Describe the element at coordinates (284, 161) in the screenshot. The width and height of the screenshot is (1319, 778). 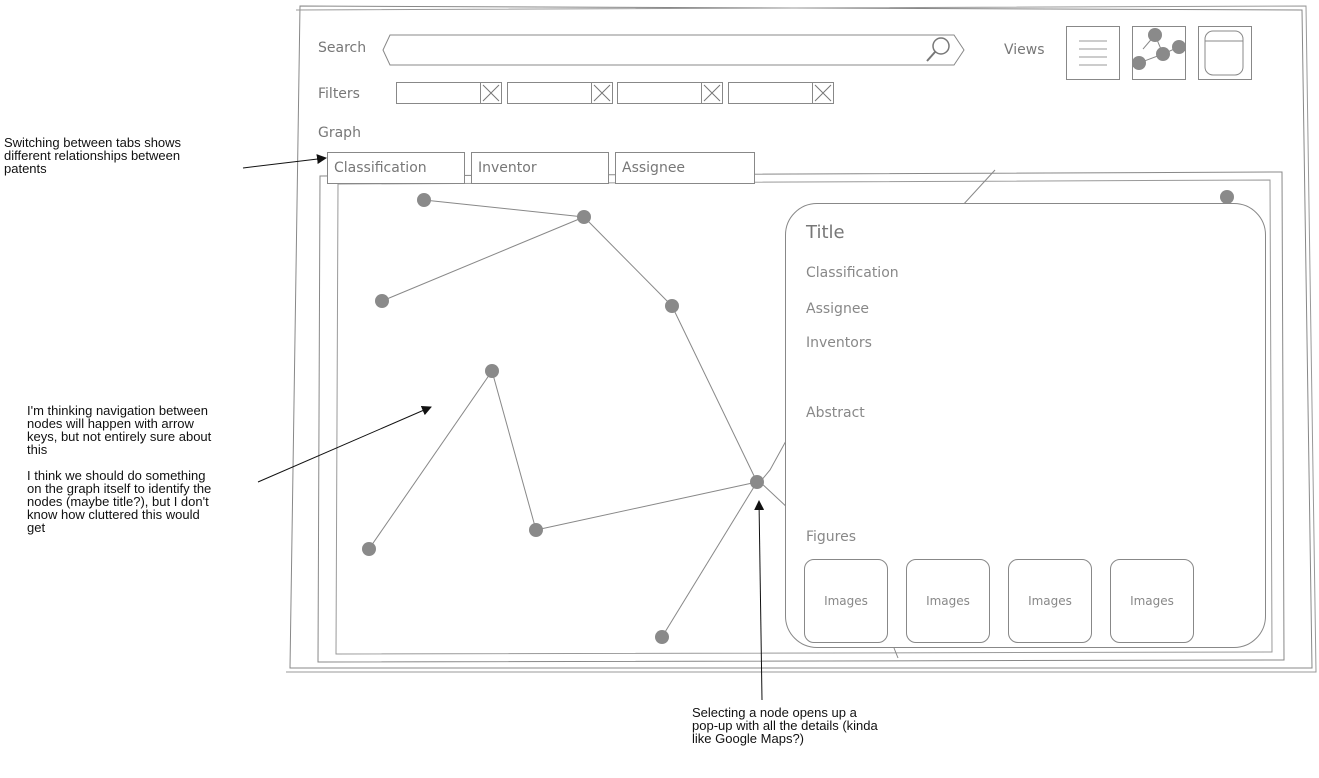
I see `tabs-note-arrow` at that location.